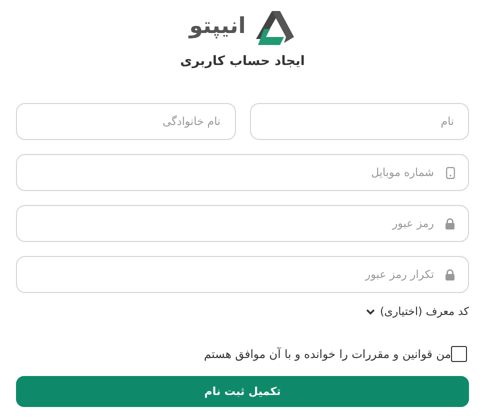 The height and width of the screenshot is (418, 485). Describe the element at coordinates (417, 311) in the screenshot. I see `referral-toggle: کد معرف (اختیاری)` at that location.